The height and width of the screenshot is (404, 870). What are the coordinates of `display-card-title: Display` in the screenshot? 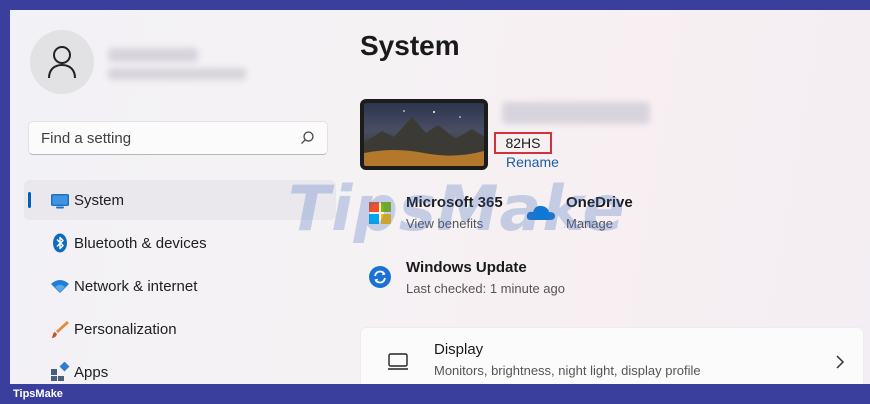 It's located at (459, 349).